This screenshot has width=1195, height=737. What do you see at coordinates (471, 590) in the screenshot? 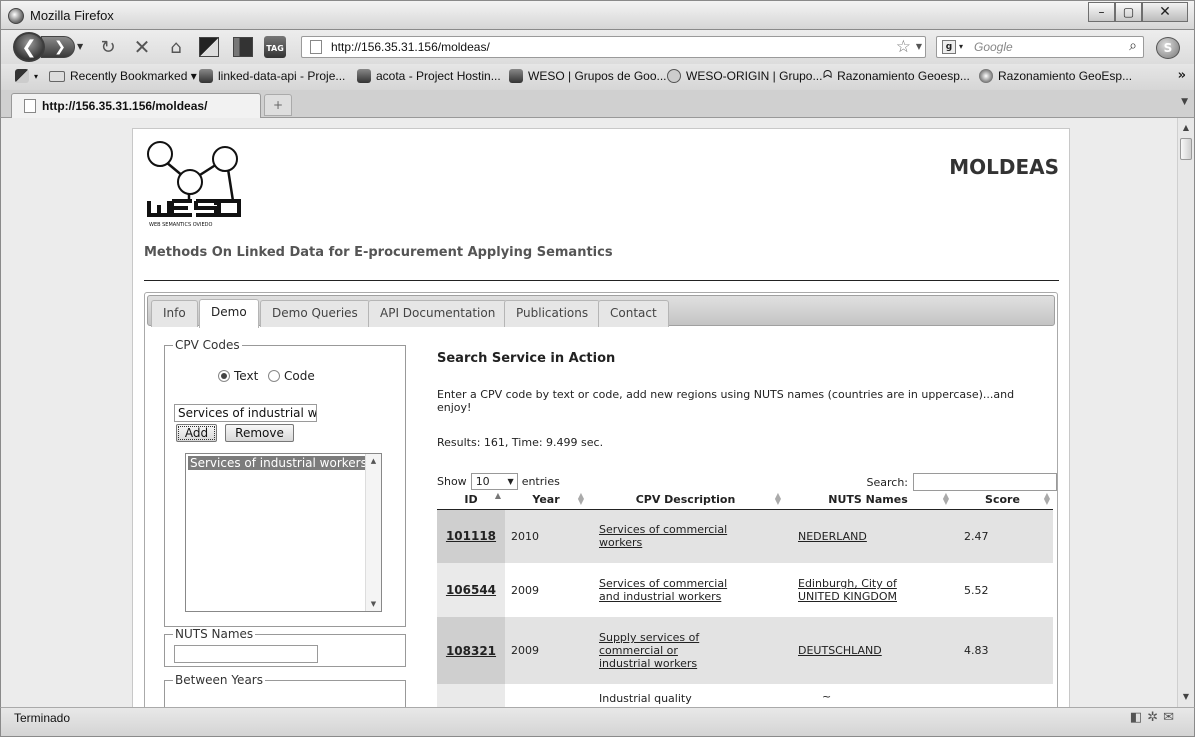
I see `row-id-link: 106544` at bounding box center [471, 590].